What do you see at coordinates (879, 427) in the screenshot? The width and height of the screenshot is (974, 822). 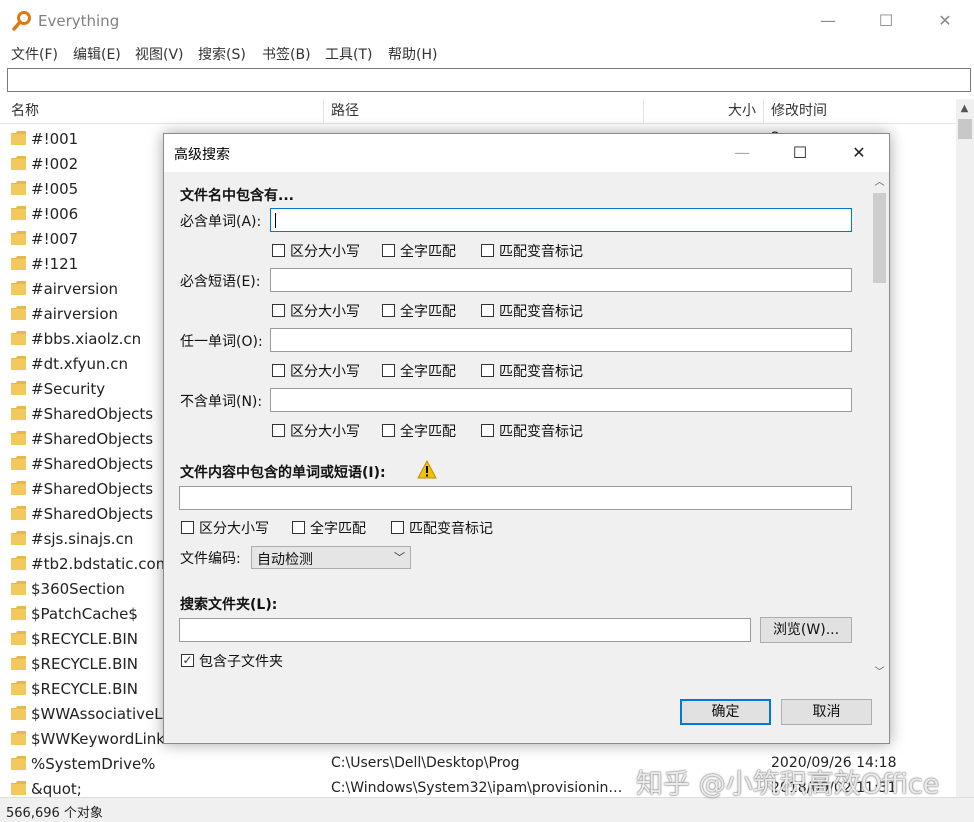 I see `dialog-scrollbar: ︿ ﹀` at bounding box center [879, 427].